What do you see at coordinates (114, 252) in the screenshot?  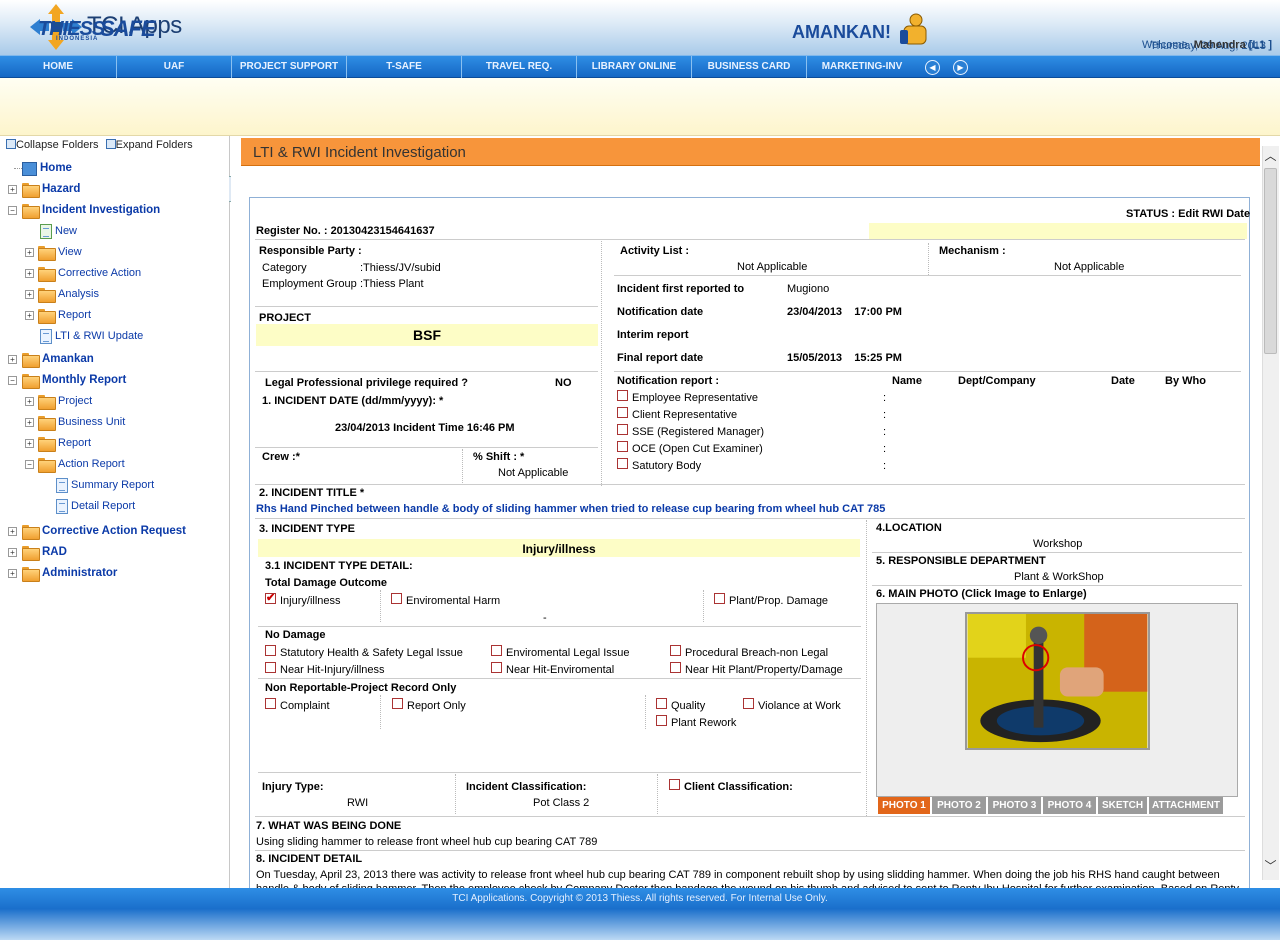 I see `sidebar-item-view: + View` at bounding box center [114, 252].